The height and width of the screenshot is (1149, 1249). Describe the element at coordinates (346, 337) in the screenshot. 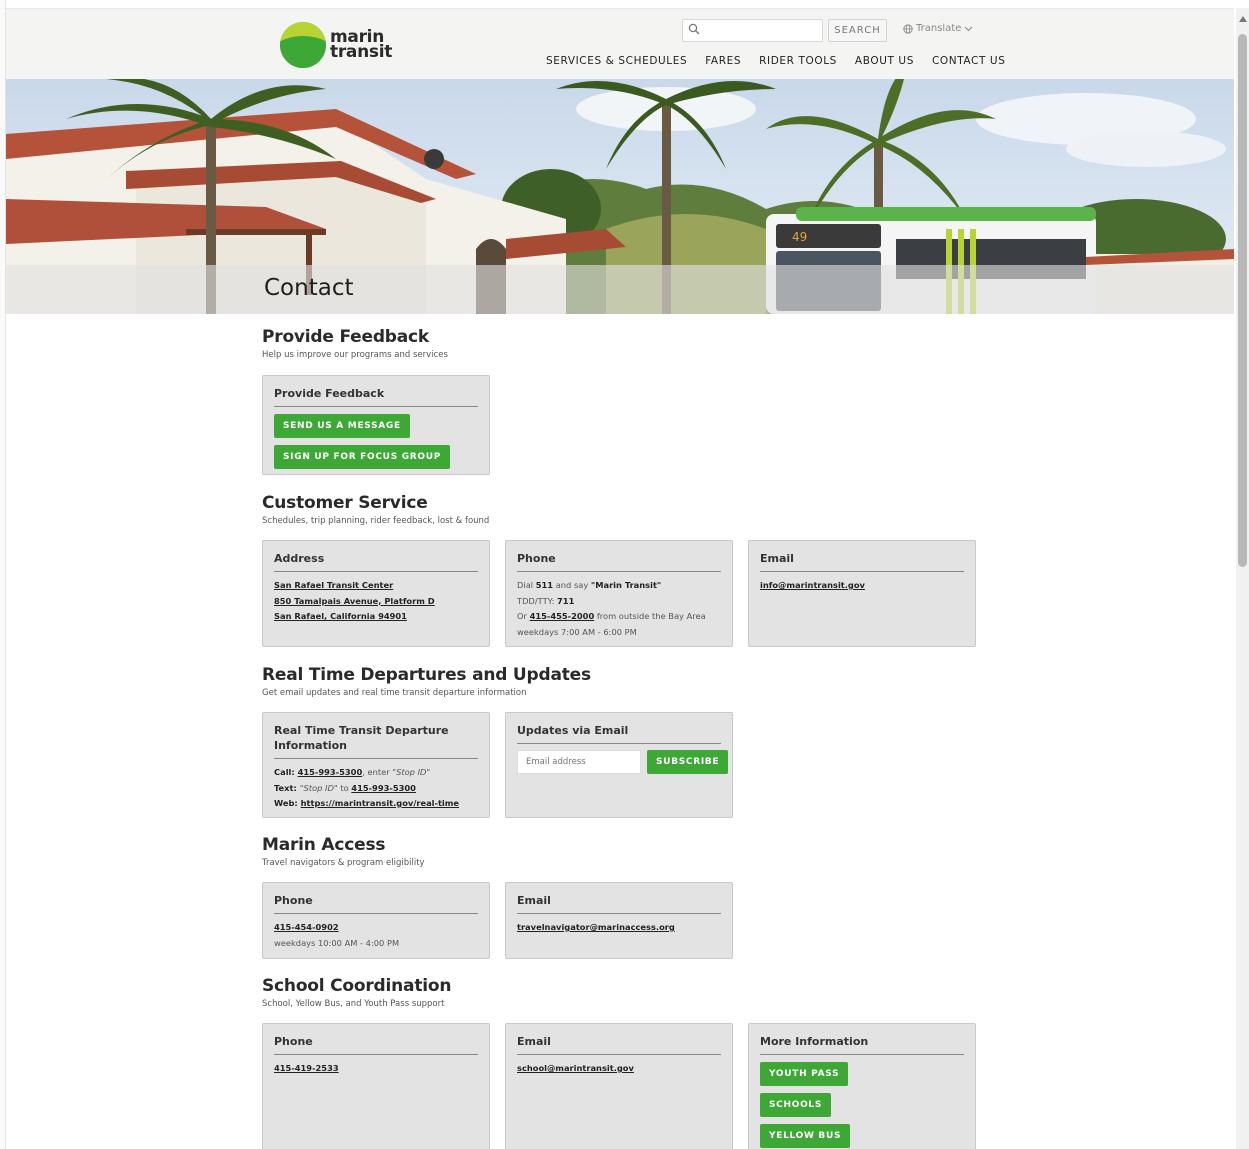

I see `section-title: Provide Feedback` at that location.